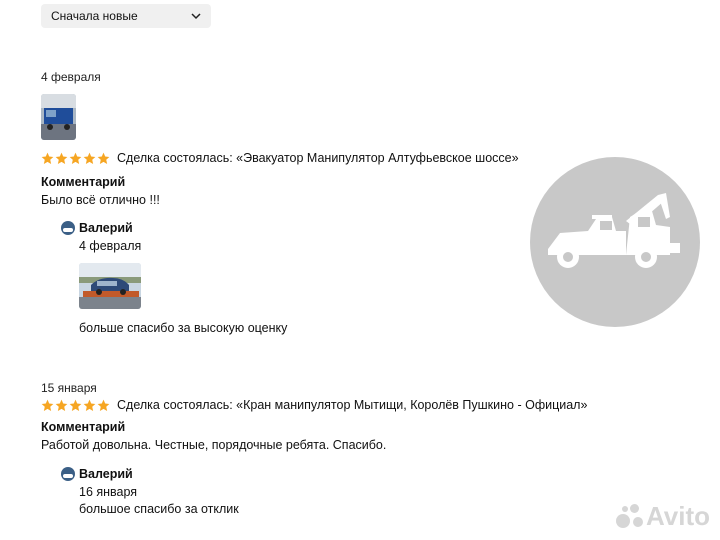 Image resolution: width=720 pixels, height=540 pixels. Describe the element at coordinates (58, 117) in the screenshot. I see `review-photo` at that location.